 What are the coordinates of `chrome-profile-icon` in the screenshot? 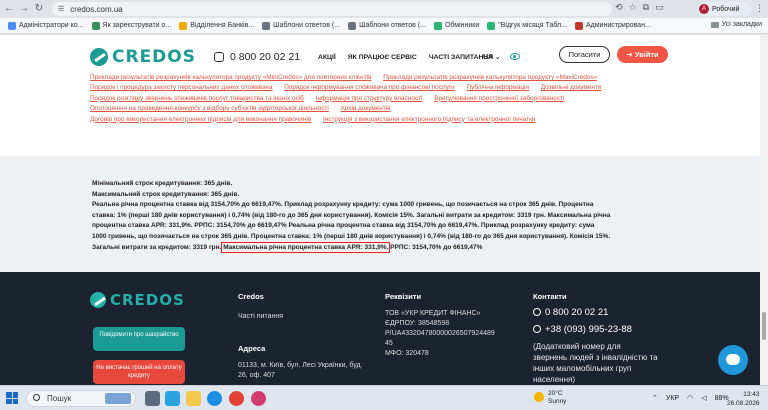 It's located at (258, 398).